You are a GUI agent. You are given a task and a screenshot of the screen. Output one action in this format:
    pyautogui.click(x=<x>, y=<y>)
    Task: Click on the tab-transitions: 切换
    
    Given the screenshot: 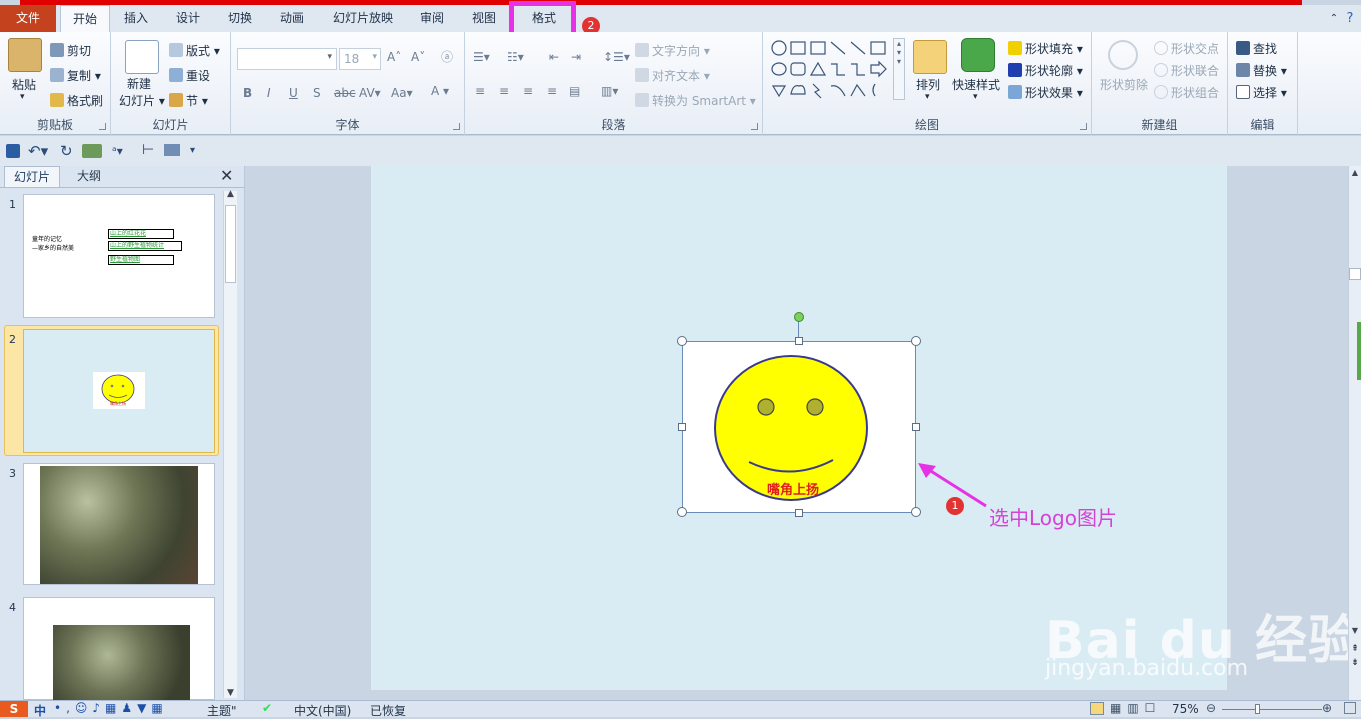 What is the action you would take?
    pyautogui.click(x=240, y=18)
    